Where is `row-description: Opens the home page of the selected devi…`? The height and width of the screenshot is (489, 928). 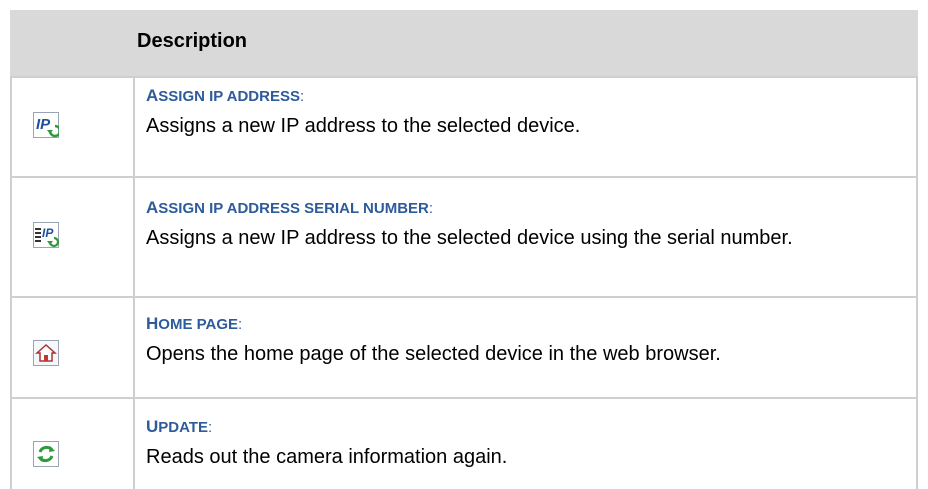 row-description: Opens the home page of the selected devi… is located at coordinates (433, 354).